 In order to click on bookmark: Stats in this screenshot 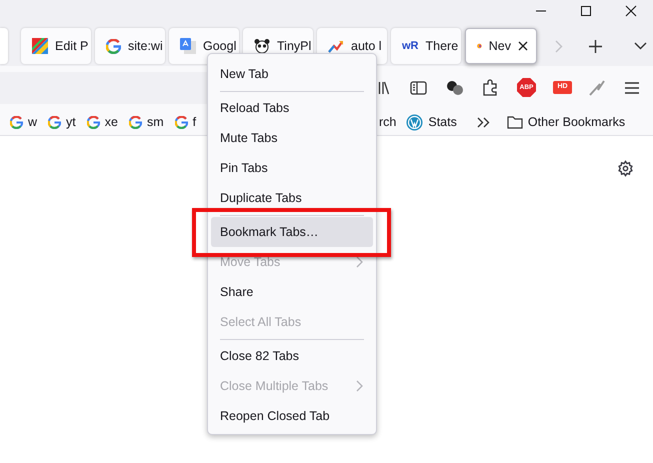, I will do `click(431, 122)`.